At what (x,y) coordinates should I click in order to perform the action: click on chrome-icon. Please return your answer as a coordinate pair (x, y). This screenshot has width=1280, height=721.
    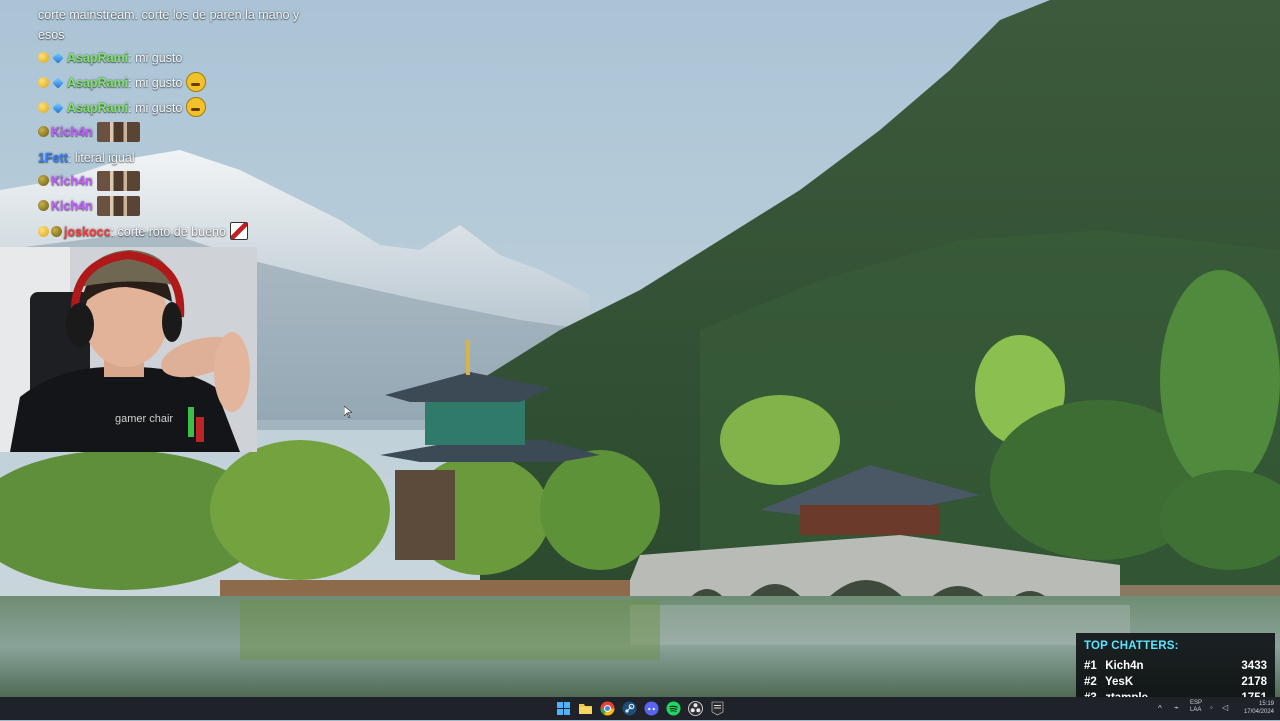
    Looking at the image, I should click on (607, 708).